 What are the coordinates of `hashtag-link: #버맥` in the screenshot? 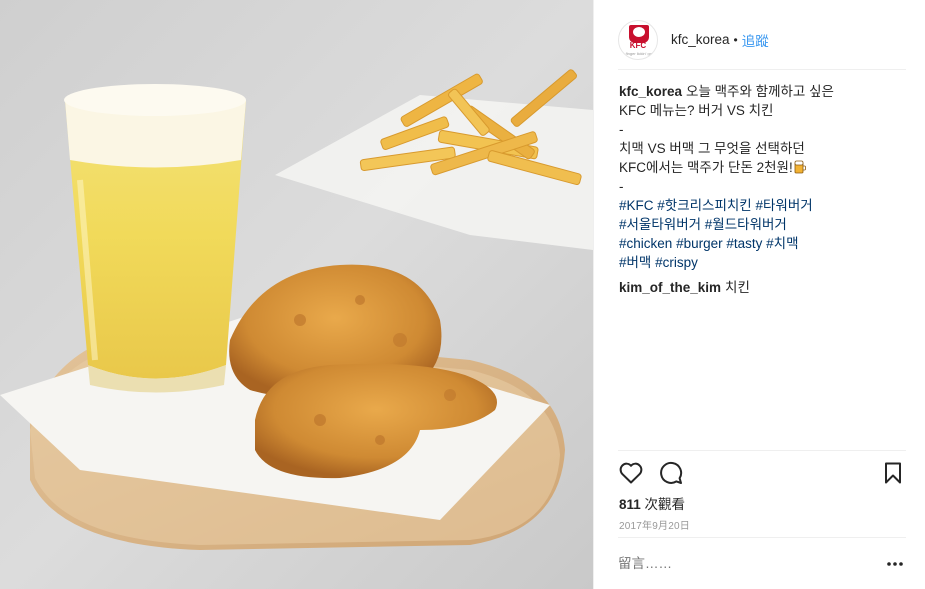 It's located at (635, 262).